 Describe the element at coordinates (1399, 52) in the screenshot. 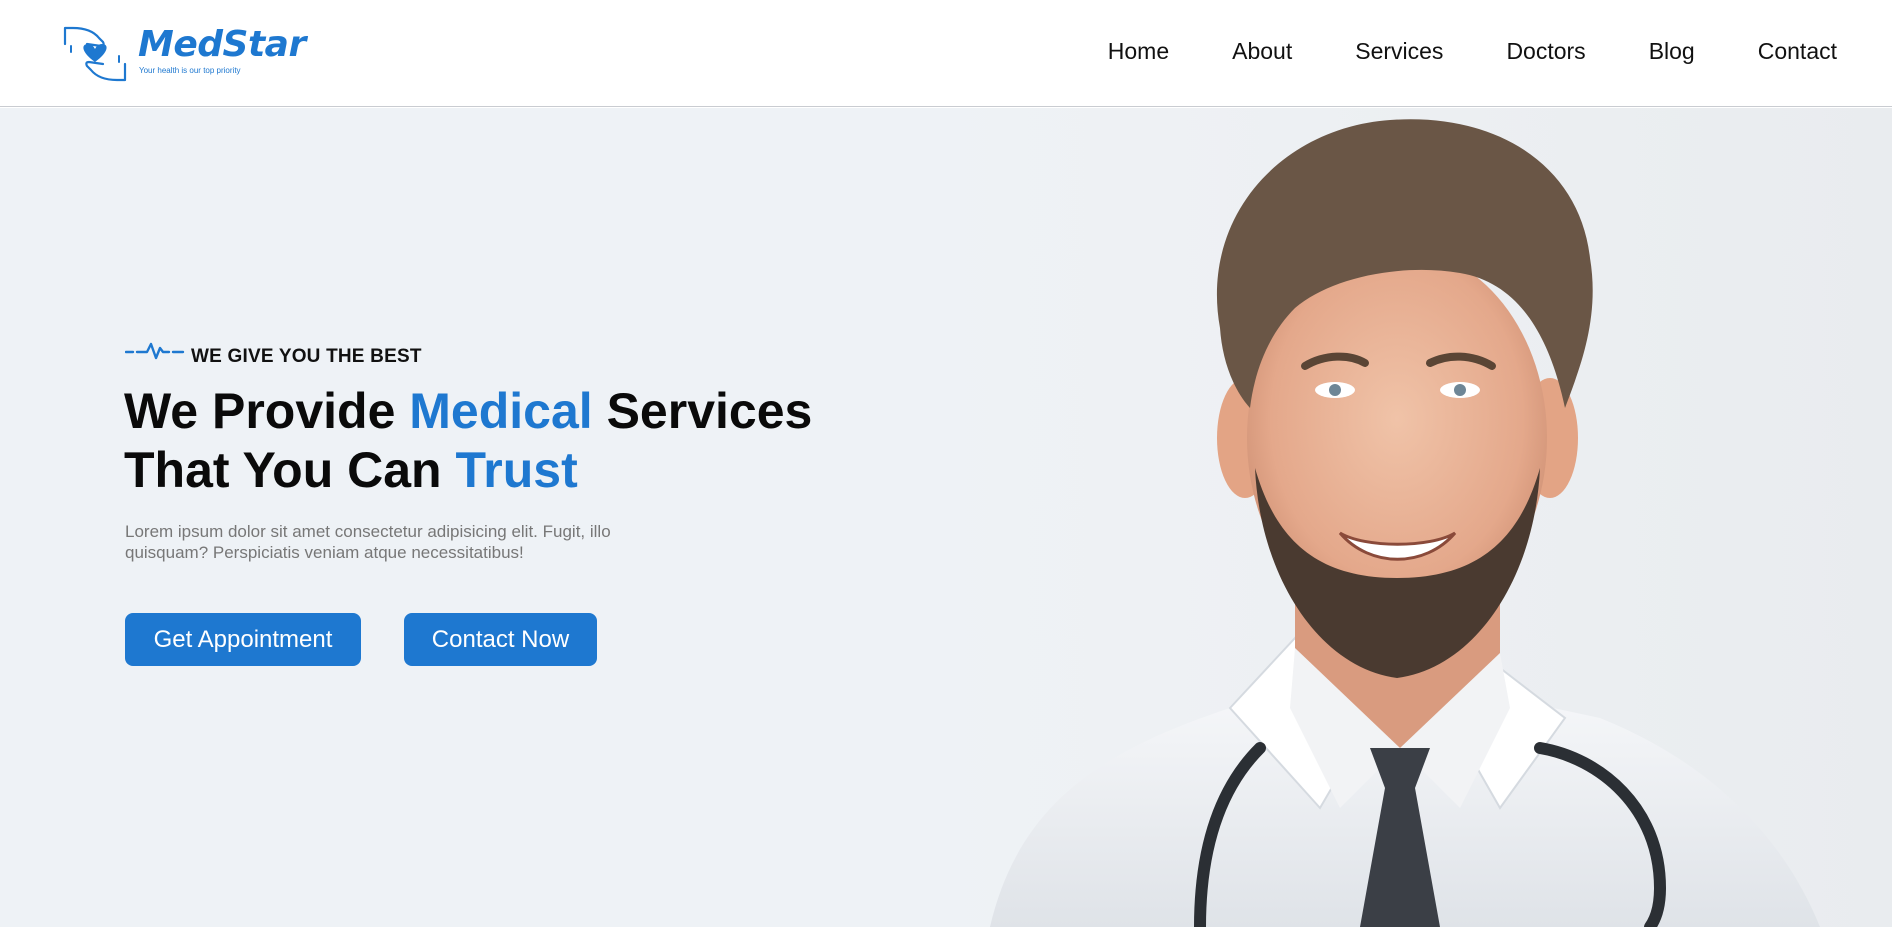

I see `nav-services: Services` at that location.